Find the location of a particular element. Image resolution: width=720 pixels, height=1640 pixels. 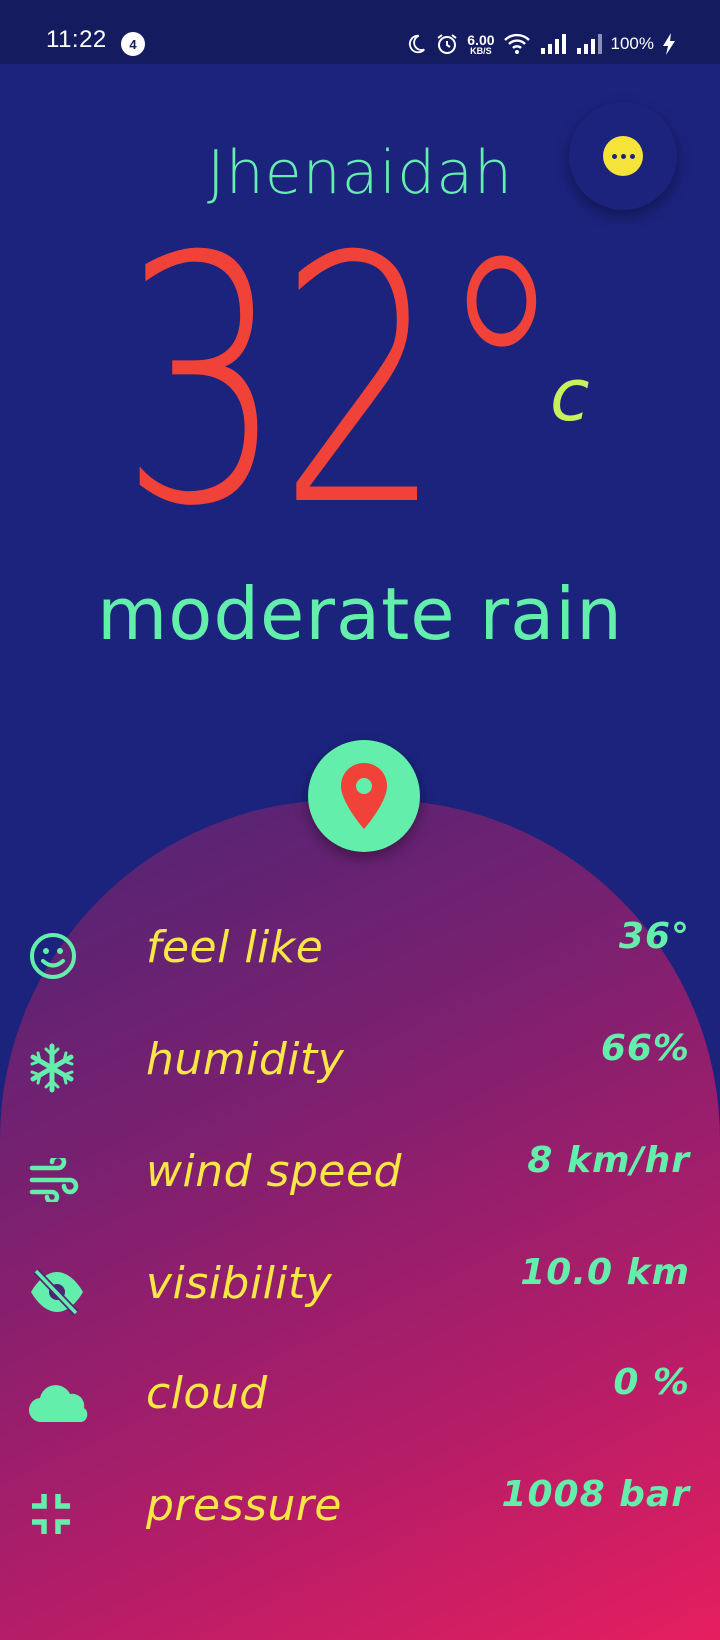

smile-icon is located at coordinates (60, 956).